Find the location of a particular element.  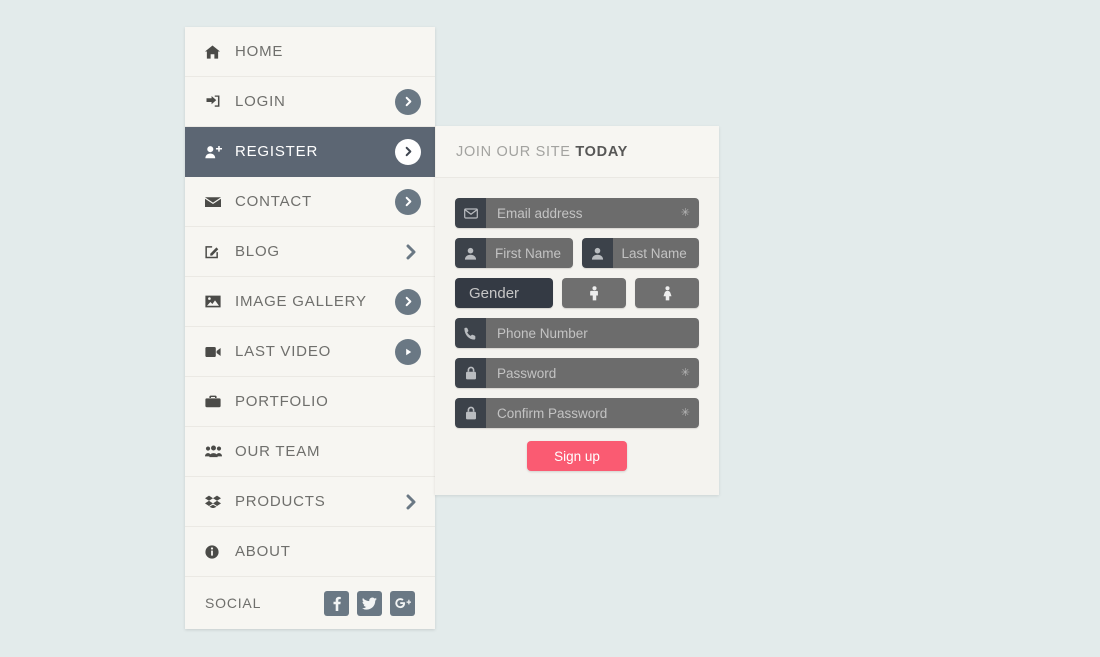

sidebar-item-label: REGISTER is located at coordinates (277, 151).